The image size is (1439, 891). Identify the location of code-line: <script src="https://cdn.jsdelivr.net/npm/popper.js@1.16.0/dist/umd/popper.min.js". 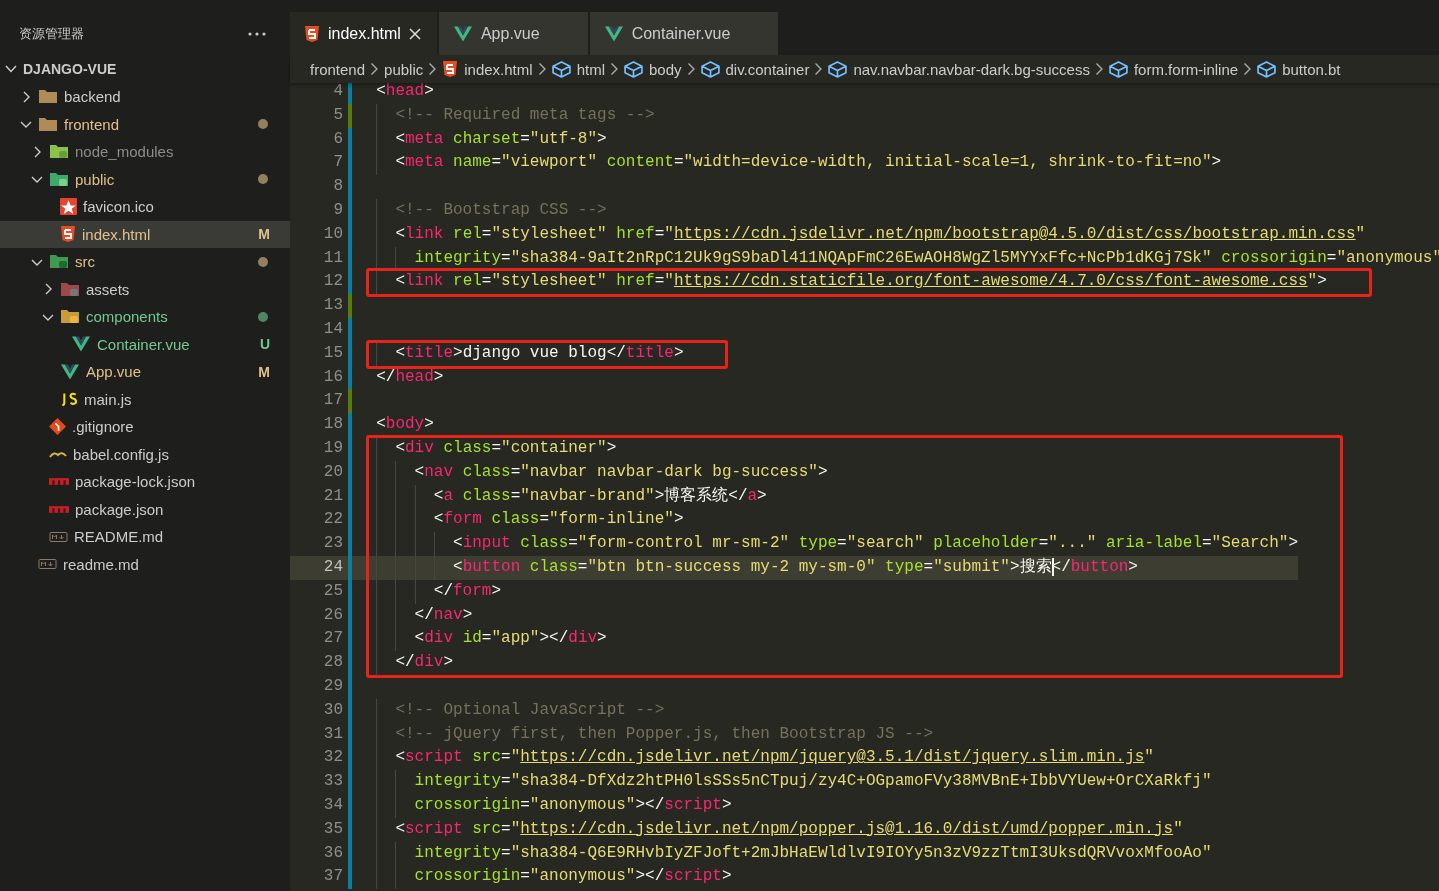
(770, 829).